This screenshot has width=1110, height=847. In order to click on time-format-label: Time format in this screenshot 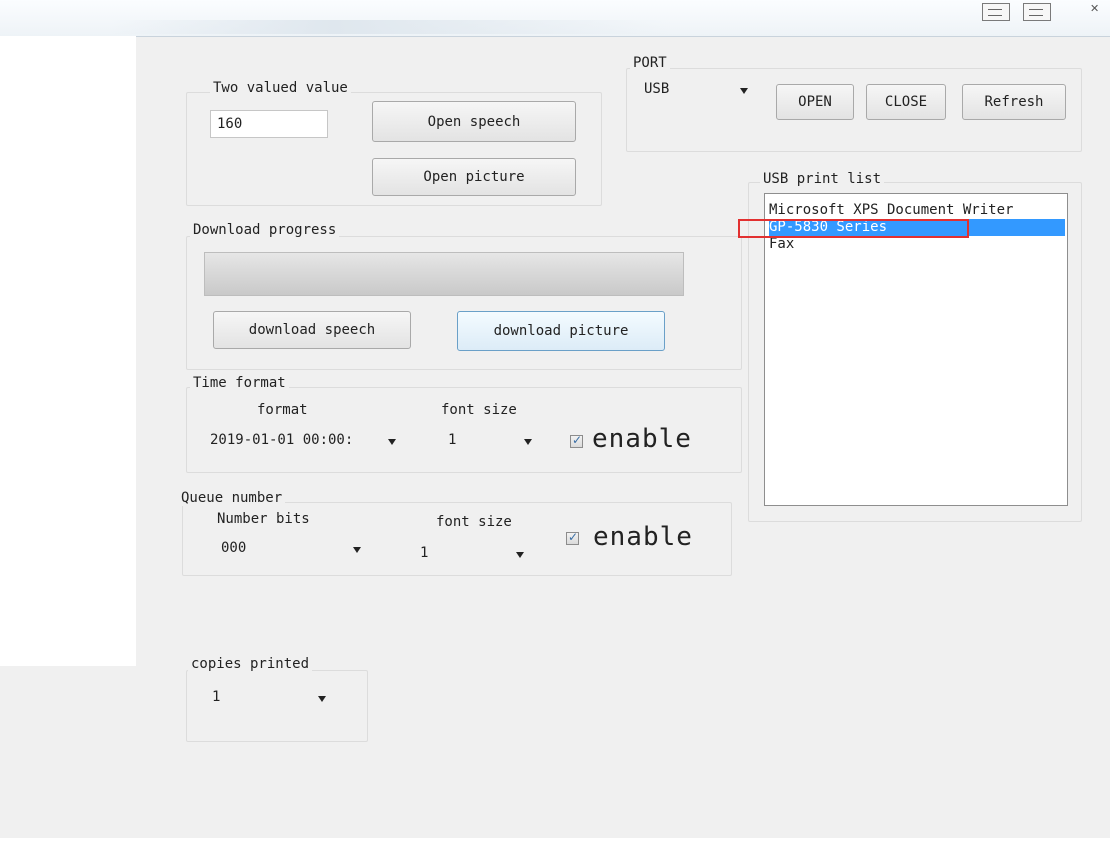, I will do `click(239, 383)`.